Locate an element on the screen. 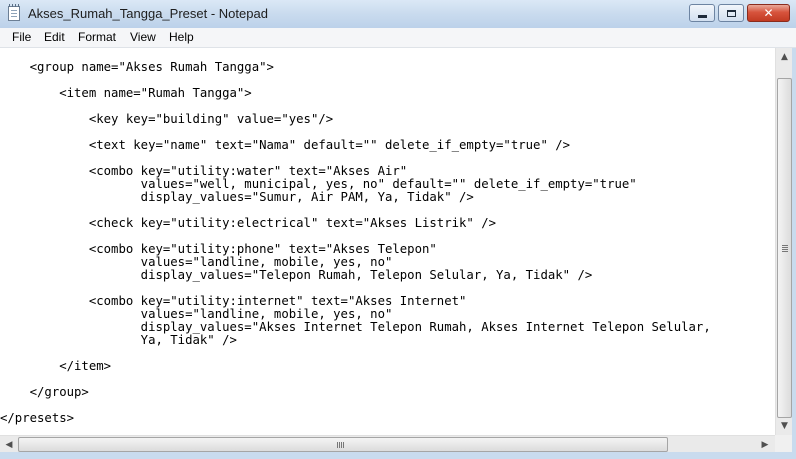  close-icon: ✕ is located at coordinates (768, 13).